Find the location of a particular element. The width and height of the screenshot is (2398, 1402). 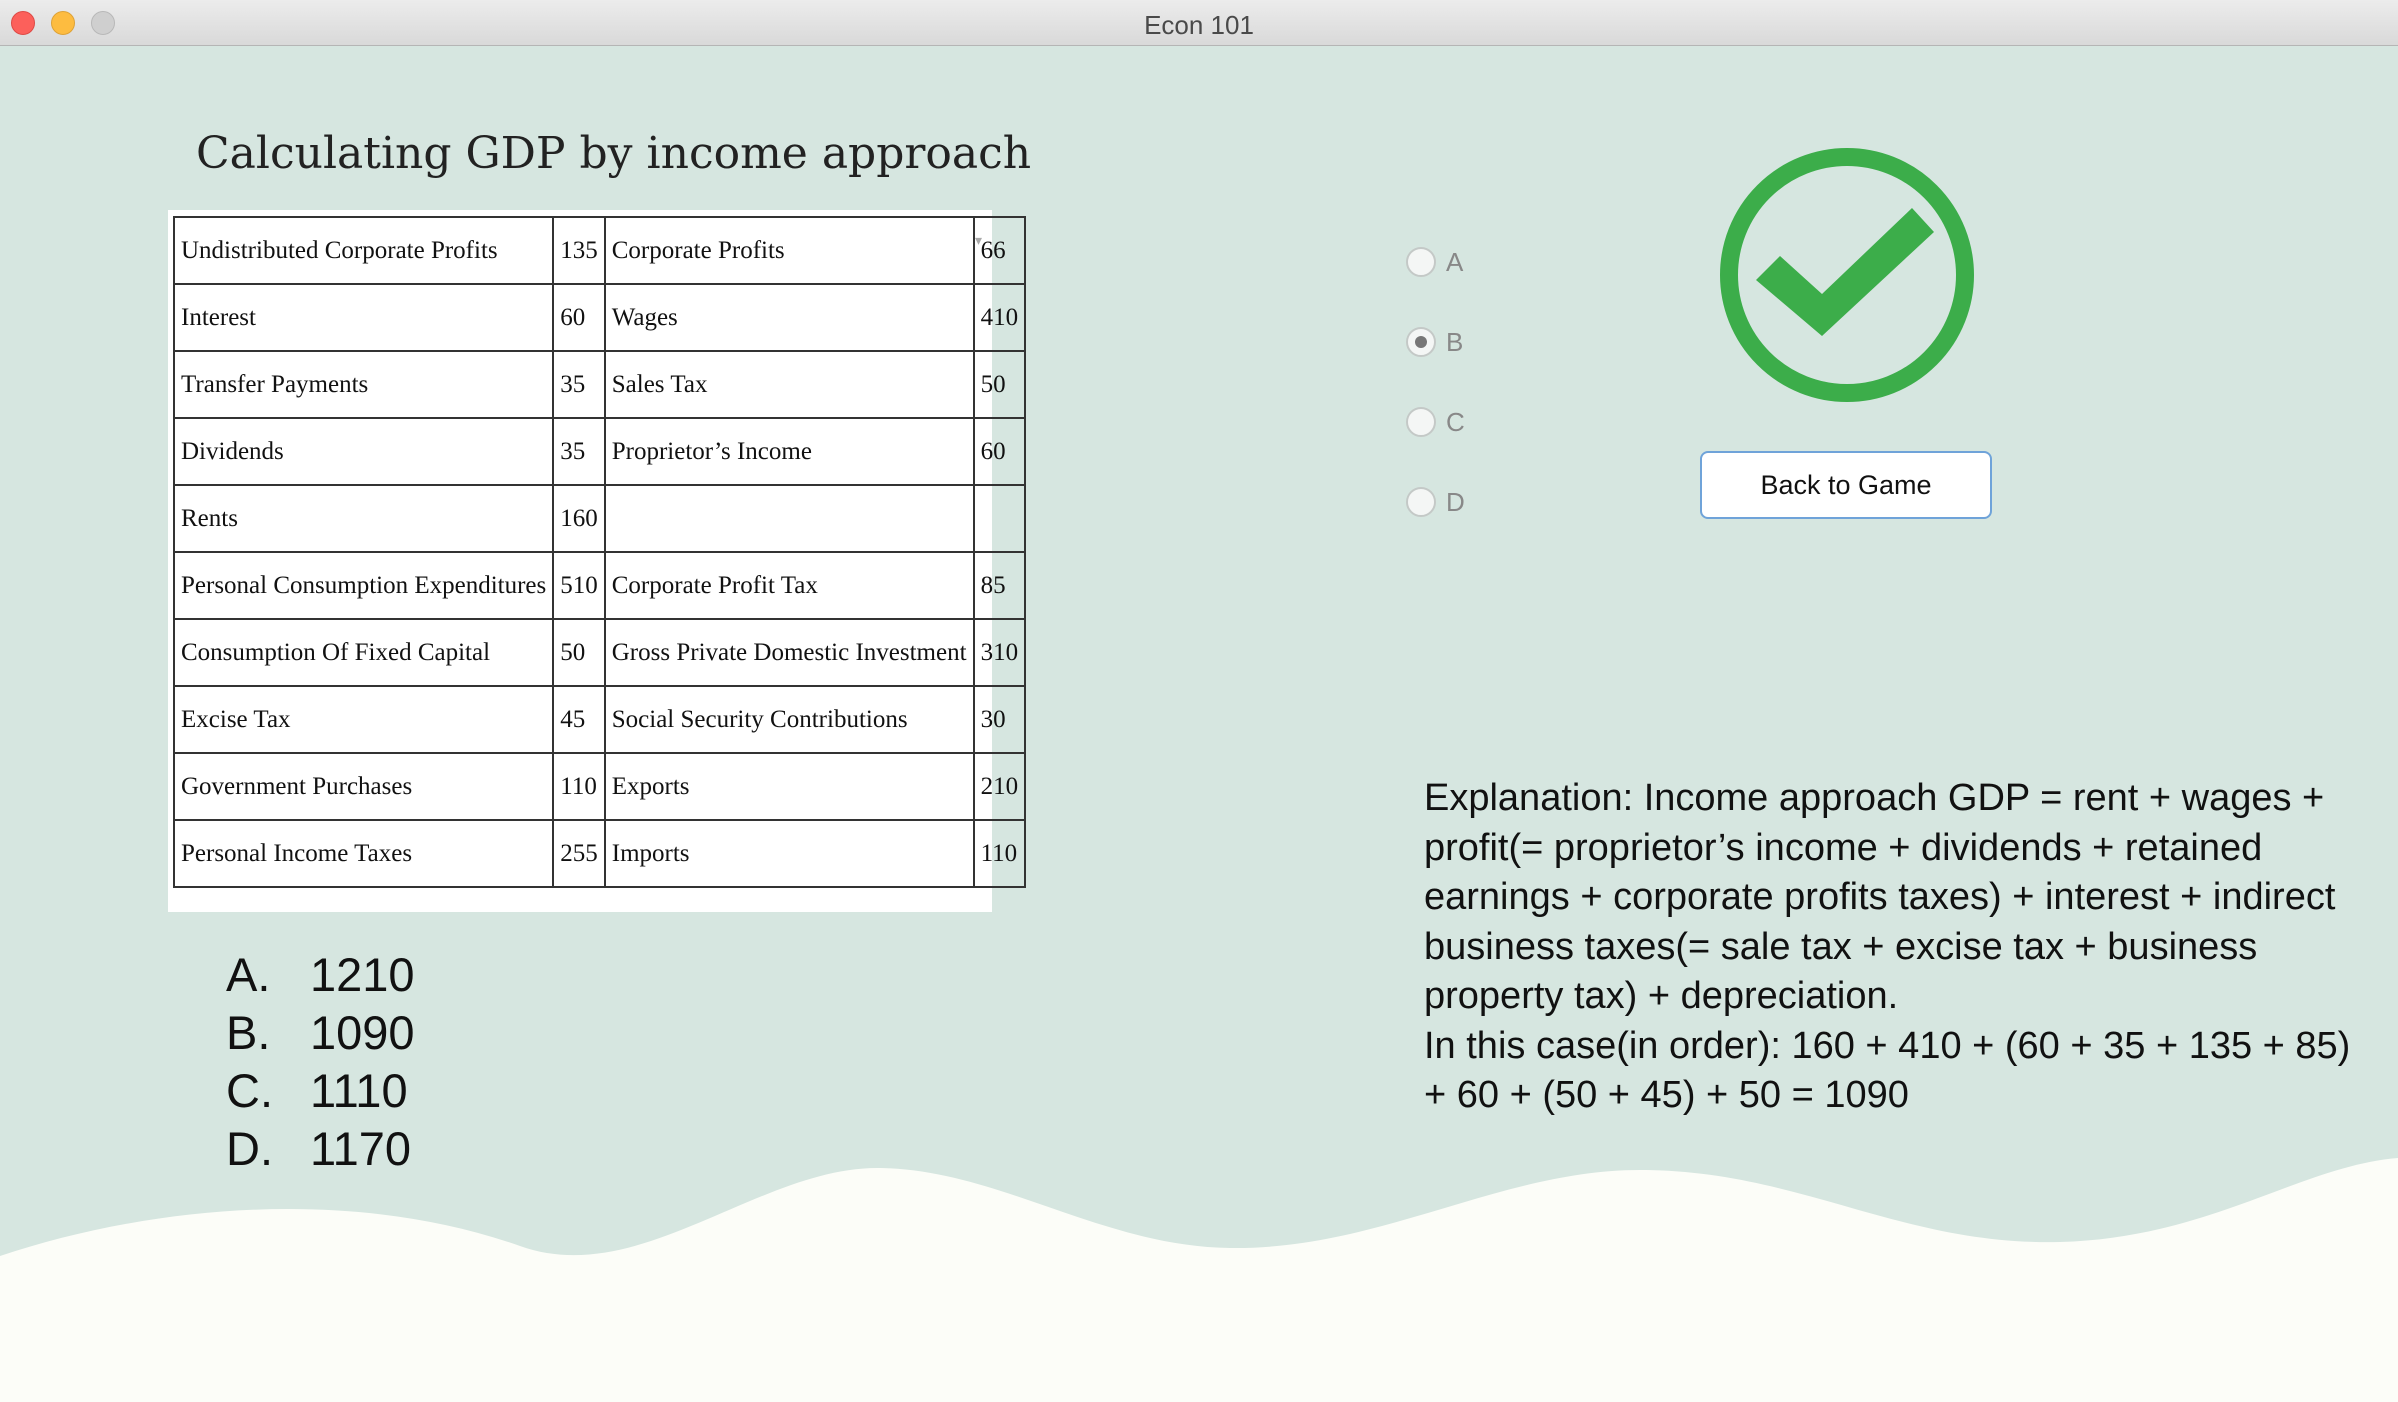

table-cell-label: Rents is located at coordinates (363, 518).